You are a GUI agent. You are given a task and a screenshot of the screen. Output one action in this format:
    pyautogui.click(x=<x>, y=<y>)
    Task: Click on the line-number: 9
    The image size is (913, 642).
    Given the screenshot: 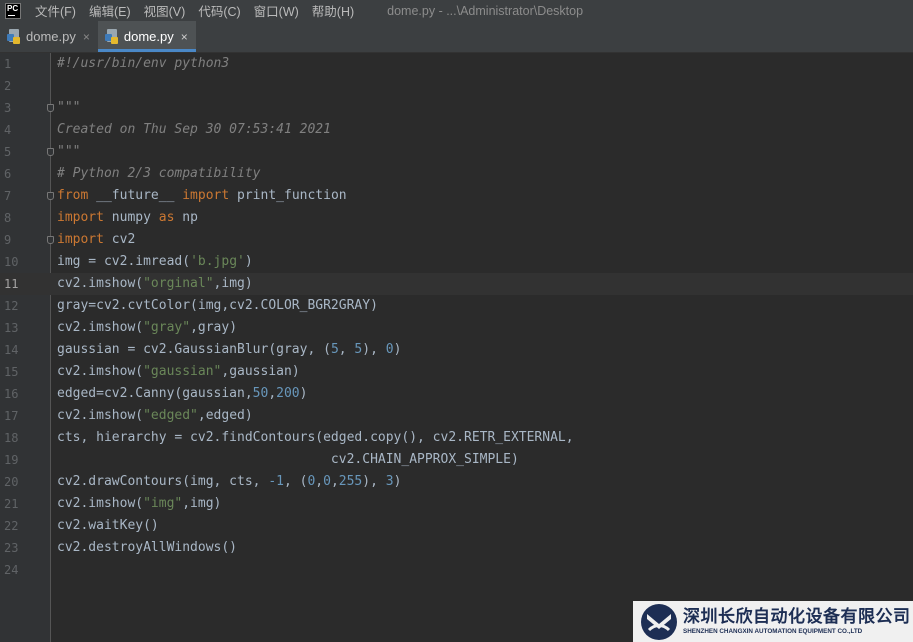 What is the action you would take?
    pyautogui.click(x=8, y=240)
    